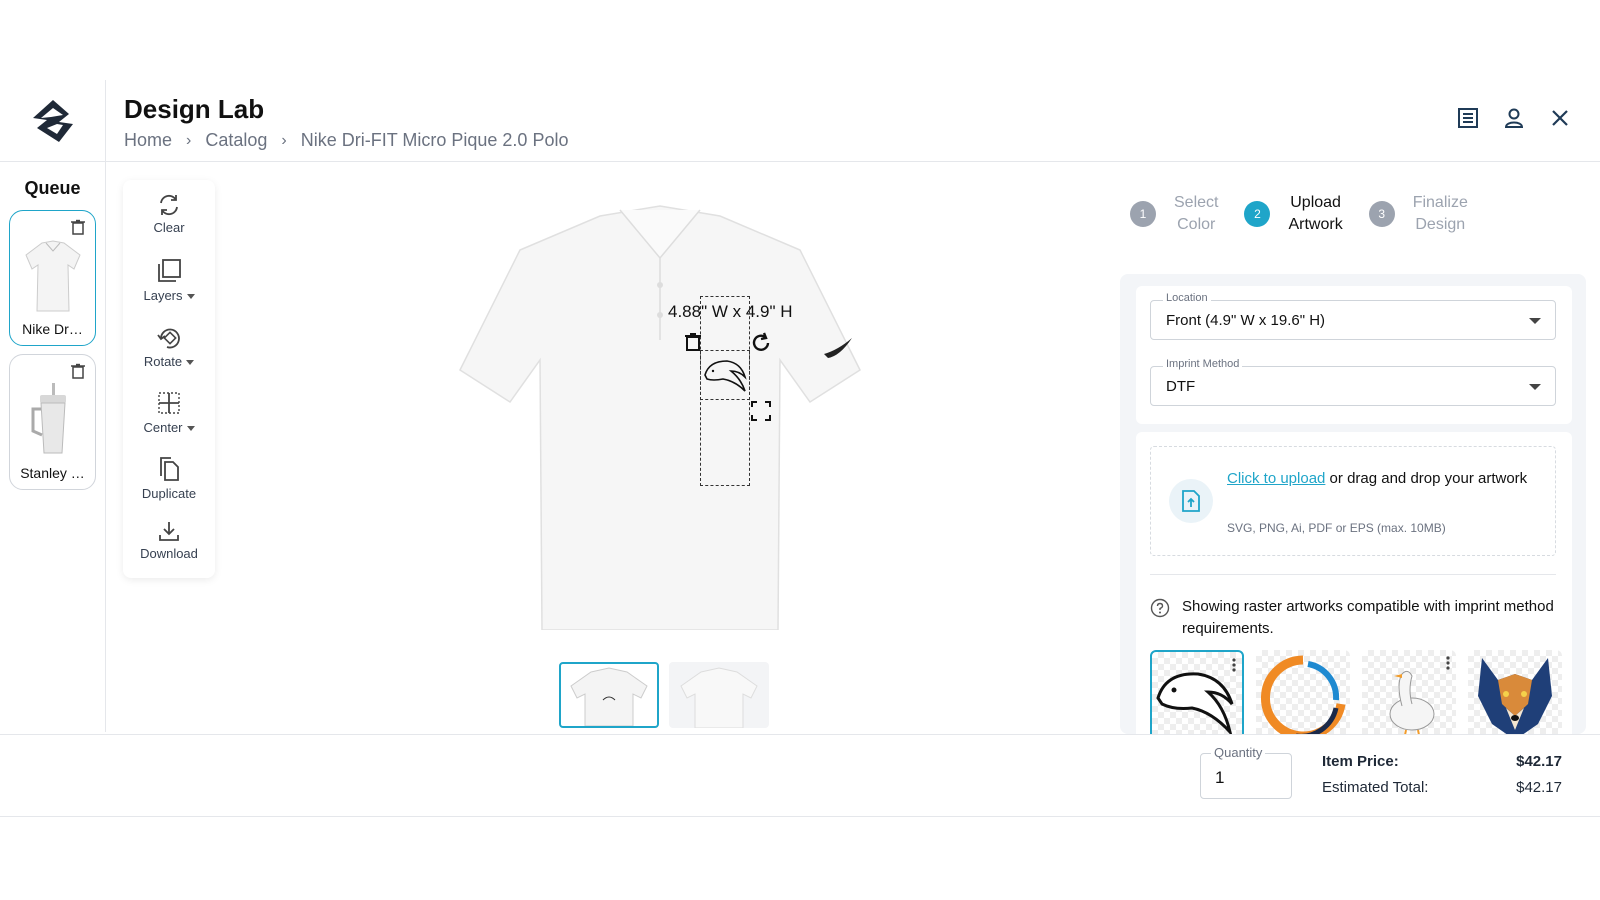  Describe the element at coordinates (1196, 224) in the screenshot. I see `step-label-line2: Color` at that location.